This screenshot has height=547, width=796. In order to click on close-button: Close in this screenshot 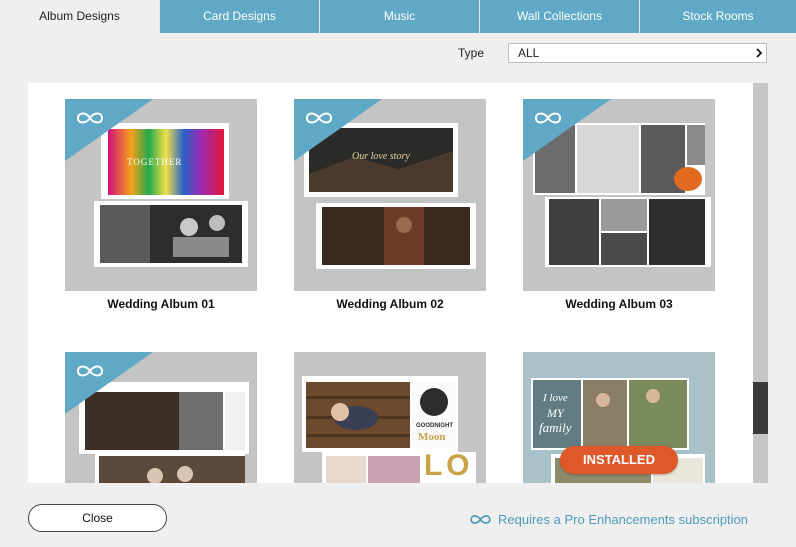, I will do `click(97, 518)`.